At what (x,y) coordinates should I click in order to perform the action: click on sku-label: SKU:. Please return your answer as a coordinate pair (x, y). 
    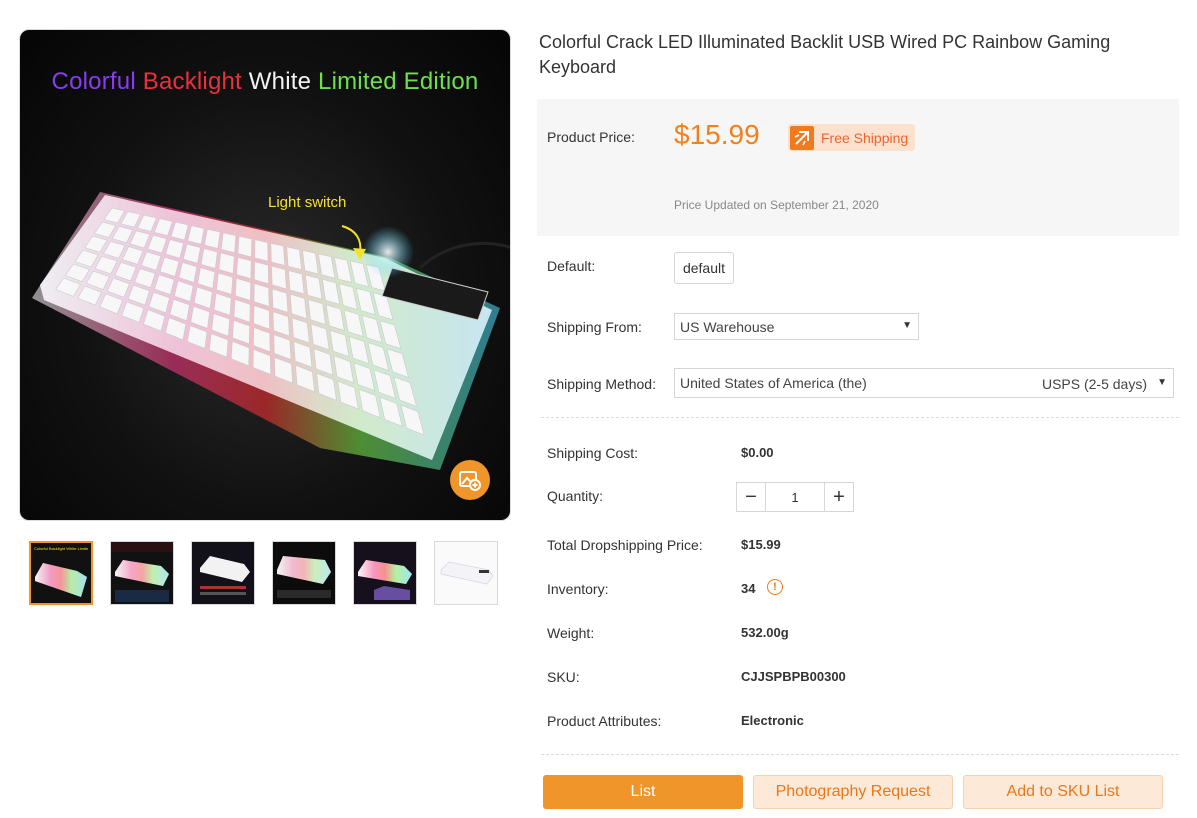
    Looking at the image, I should click on (563, 677).